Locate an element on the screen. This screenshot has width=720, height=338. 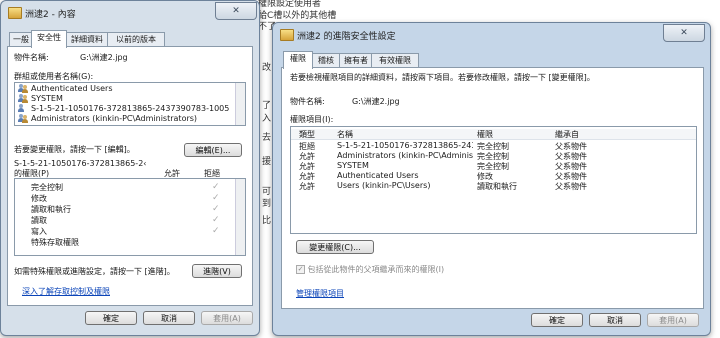
change-permission-hint: 若要變更權限，請按一下 [編輯]。 is located at coordinates (74, 149).